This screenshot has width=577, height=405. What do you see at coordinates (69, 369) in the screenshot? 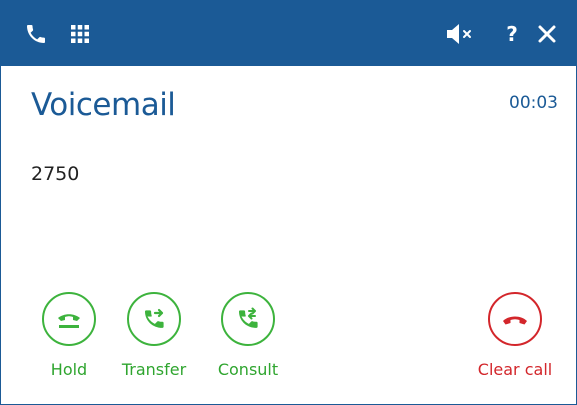
I see `hold-label: Hold` at bounding box center [69, 369].